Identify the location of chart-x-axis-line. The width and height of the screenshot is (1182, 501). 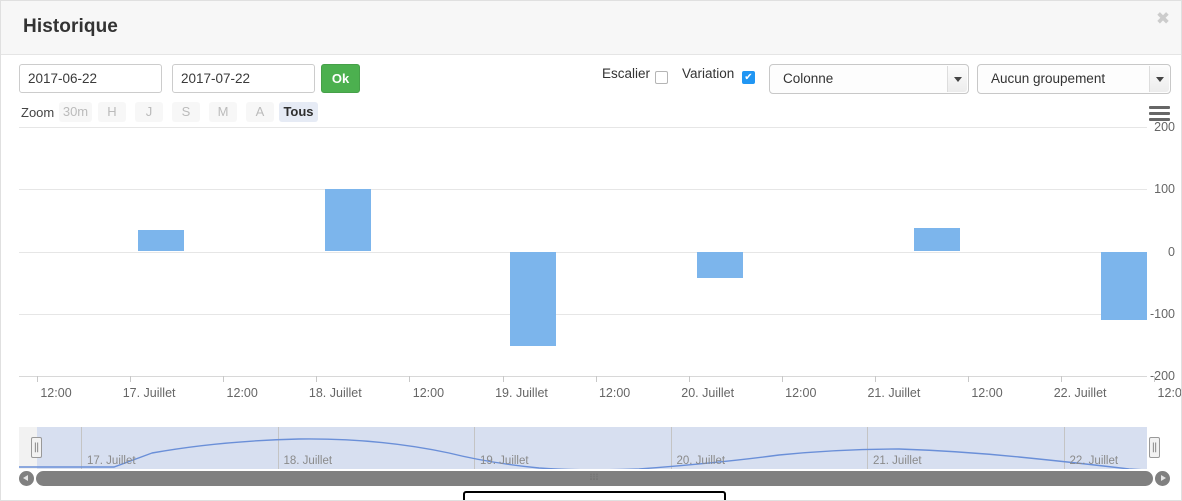
(583, 376).